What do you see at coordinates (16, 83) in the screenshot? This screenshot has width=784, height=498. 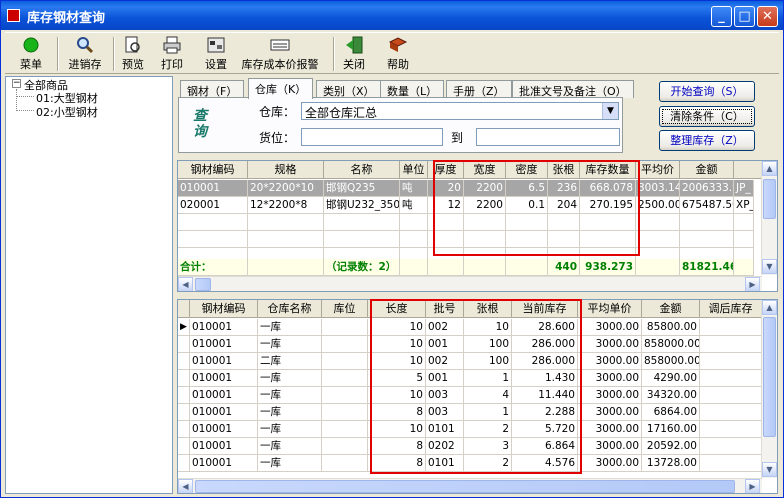 I see `tree-collapse-toggle: −` at bounding box center [16, 83].